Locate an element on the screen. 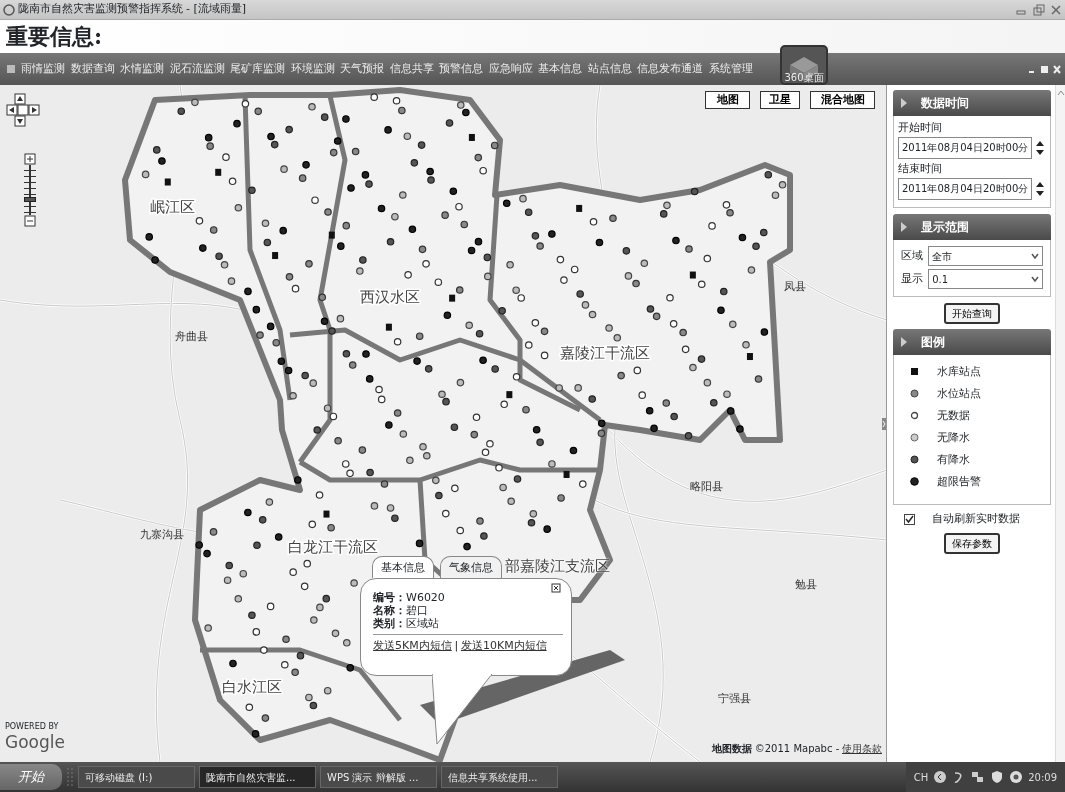  send-sms-link: 发送10KM内短信 is located at coordinates (503, 646).